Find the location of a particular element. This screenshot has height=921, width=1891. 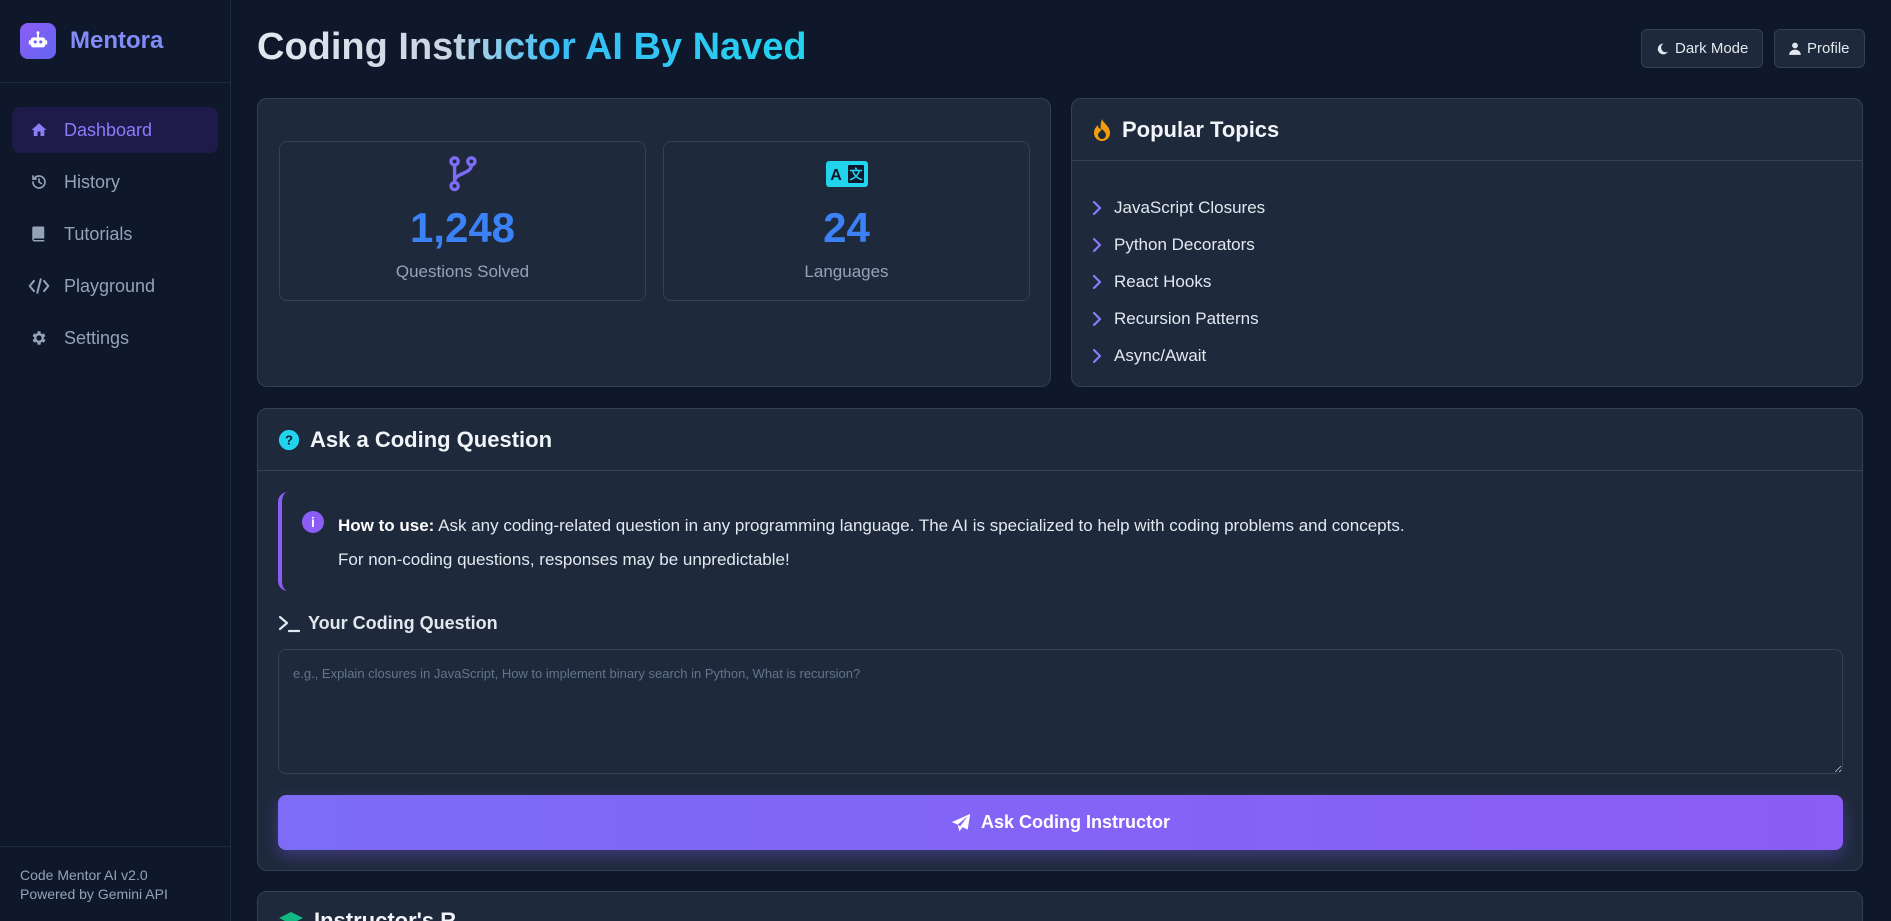

brand-name: Mentora is located at coordinates (117, 40).